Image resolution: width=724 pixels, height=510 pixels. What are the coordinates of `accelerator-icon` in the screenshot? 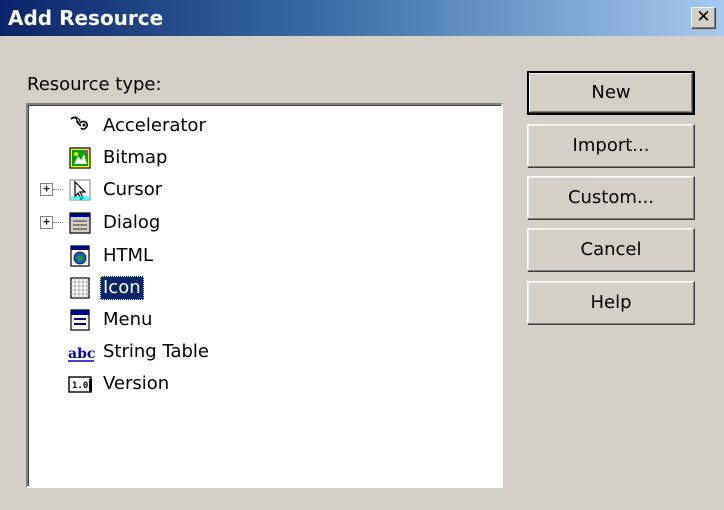 It's located at (80, 126).